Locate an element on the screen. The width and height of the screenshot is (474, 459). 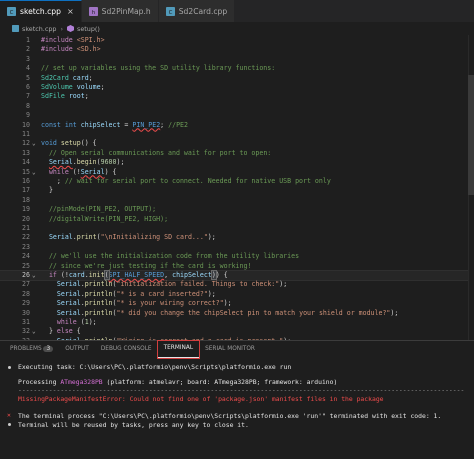
code-line: 11 is located at coordinates (237, 134).